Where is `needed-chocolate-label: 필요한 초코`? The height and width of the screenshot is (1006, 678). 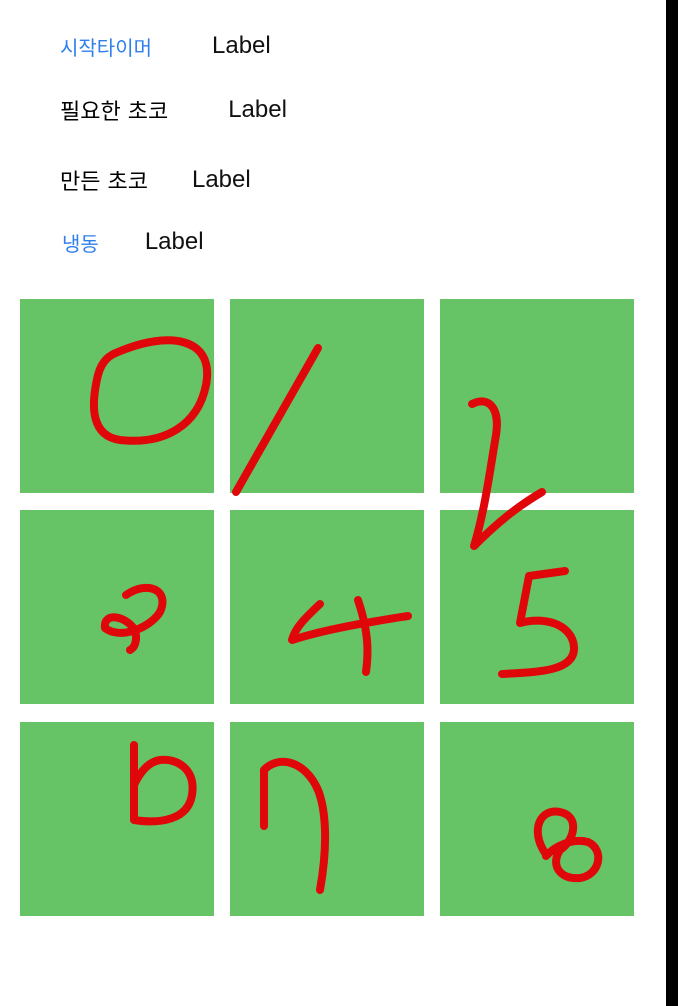
needed-chocolate-label: 필요한 초코 is located at coordinates (114, 112).